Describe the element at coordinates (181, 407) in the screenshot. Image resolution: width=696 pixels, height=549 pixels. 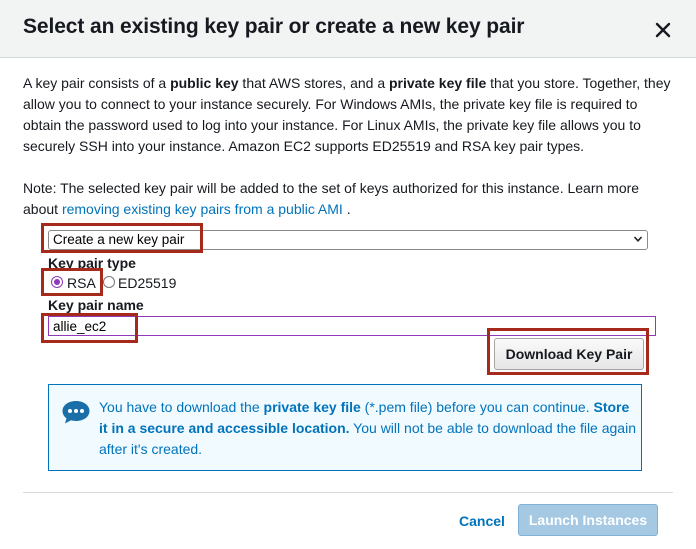
I see `info-part: You have to download the` at that location.